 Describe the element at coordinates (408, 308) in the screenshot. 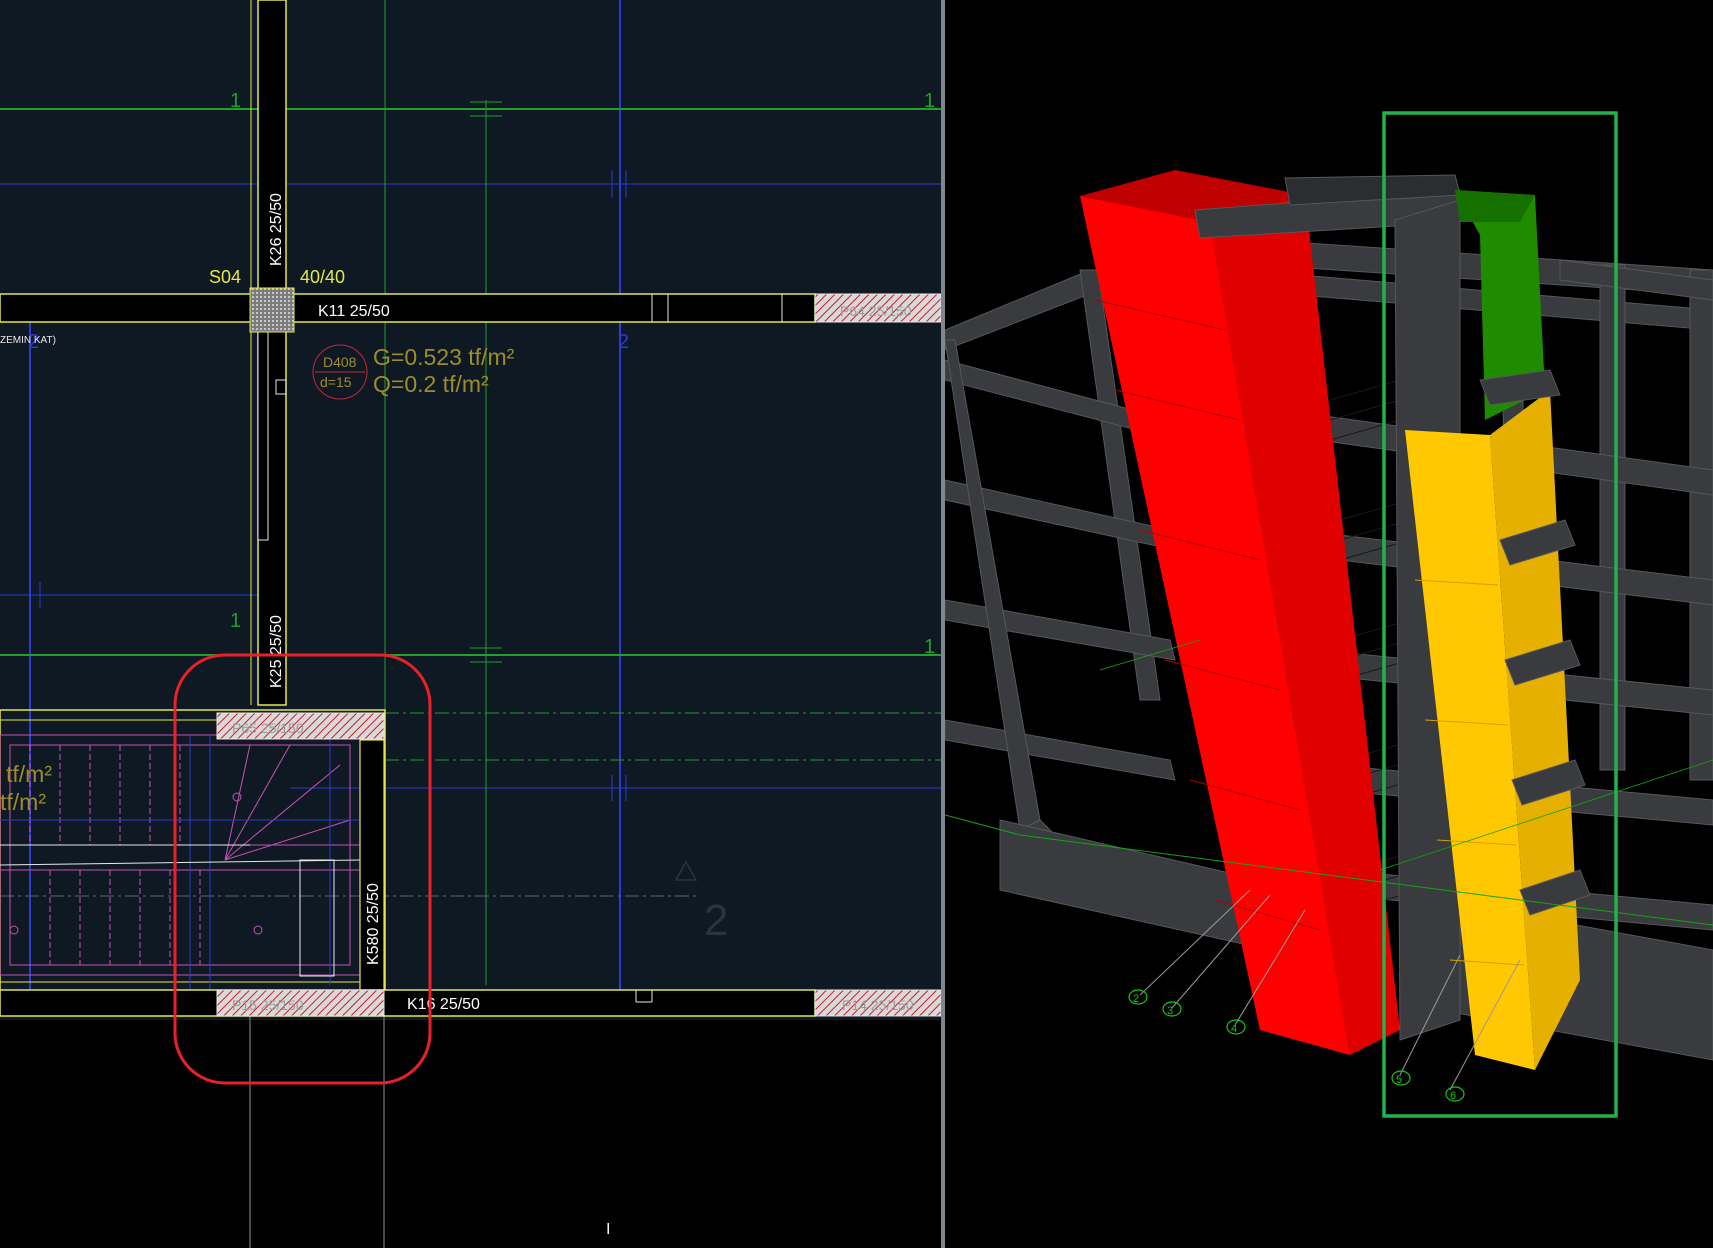

I see `top-horizontal-beam` at that location.